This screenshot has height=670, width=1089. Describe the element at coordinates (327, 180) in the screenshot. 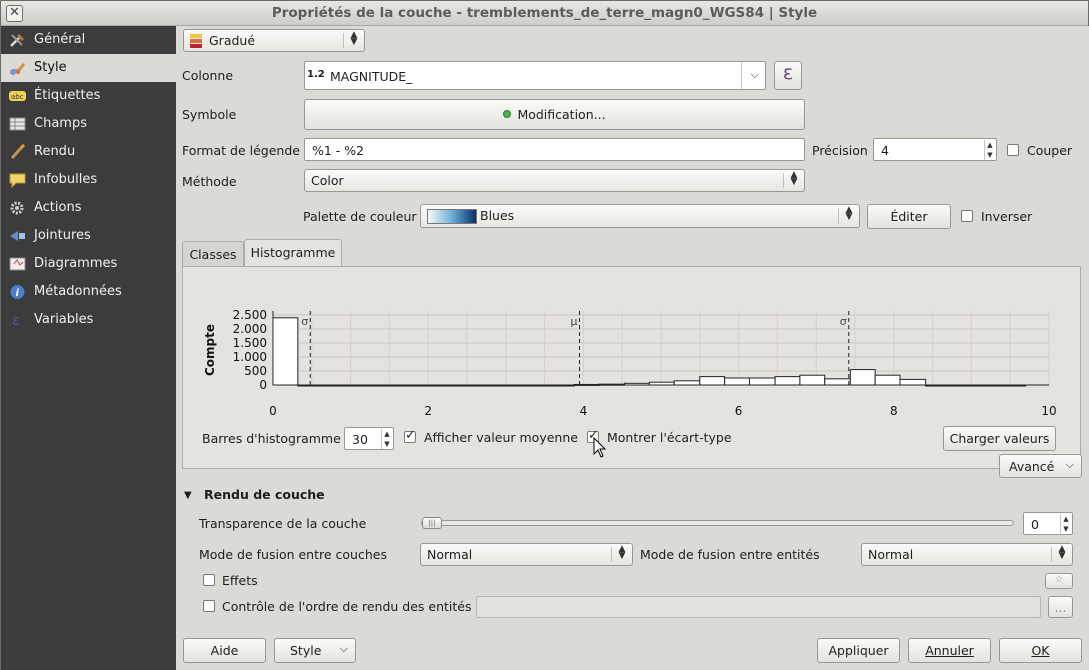

I see `method-value: Color` at that location.